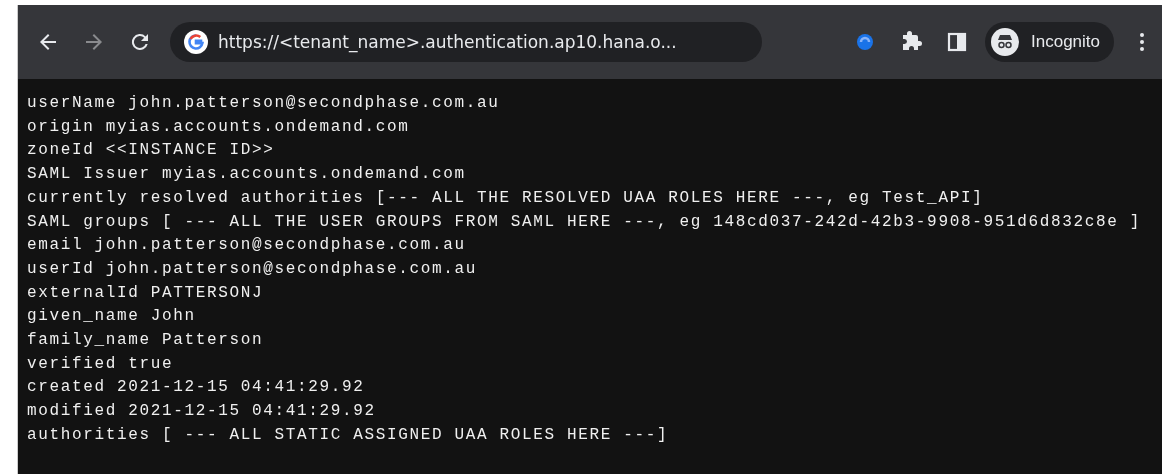 This screenshot has width=1170, height=474. I want to click on output-line: currently resolved authorities [--- ALL THE RESOLVED UAA ROLES HERE ---, eg Test_API], so click(506, 198).